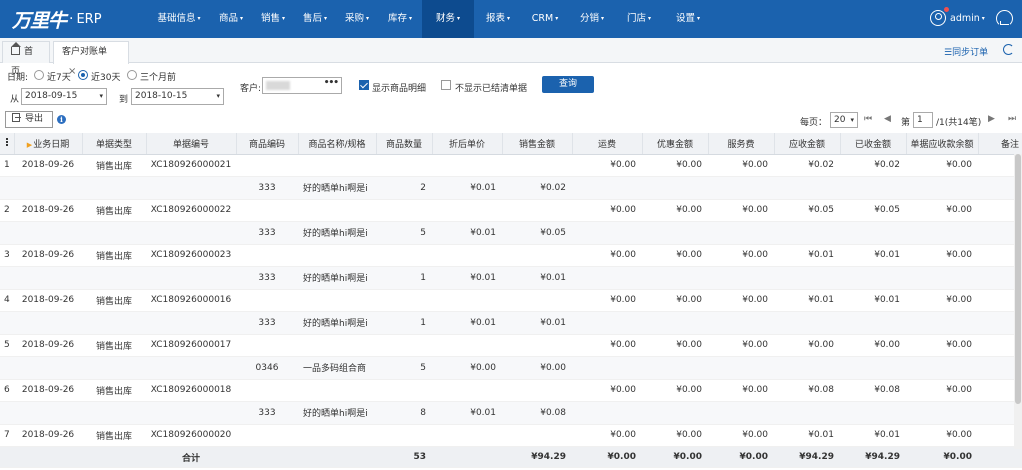 This screenshot has height=470, width=1022. What do you see at coordinates (873, 300) in the screenshot?
I see `cell-received: ¥0.01` at bounding box center [873, 300].